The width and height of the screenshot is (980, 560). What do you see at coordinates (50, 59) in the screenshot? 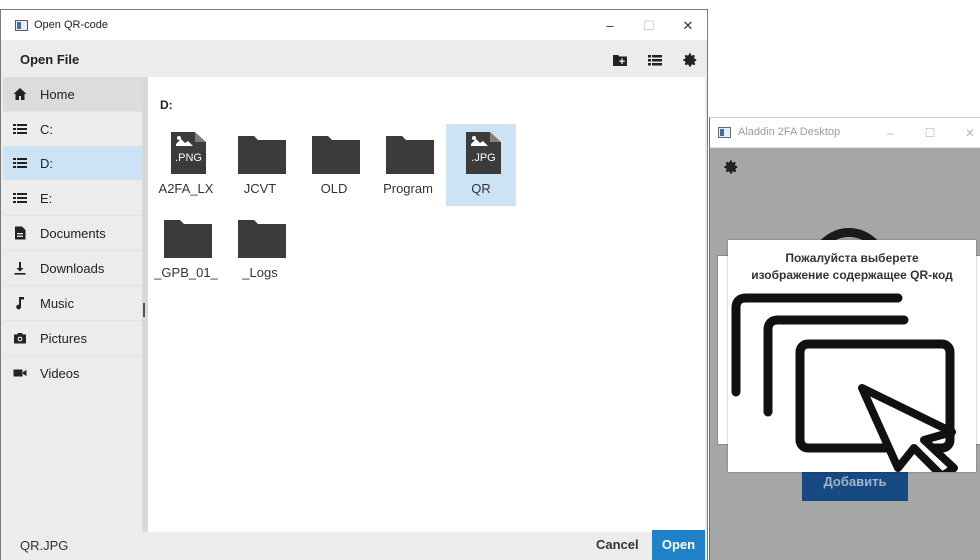
I see `header-title: Open File` at bounding box center [50, 59].